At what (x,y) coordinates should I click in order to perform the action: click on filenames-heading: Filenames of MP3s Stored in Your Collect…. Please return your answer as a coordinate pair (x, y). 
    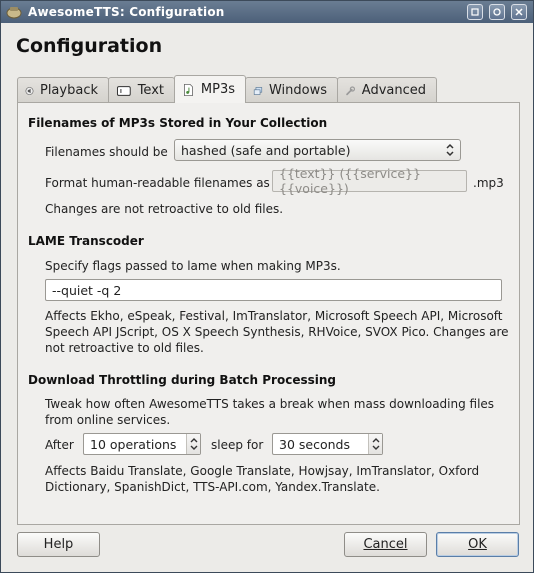
    Looking at the image, I should click on (178, 123).